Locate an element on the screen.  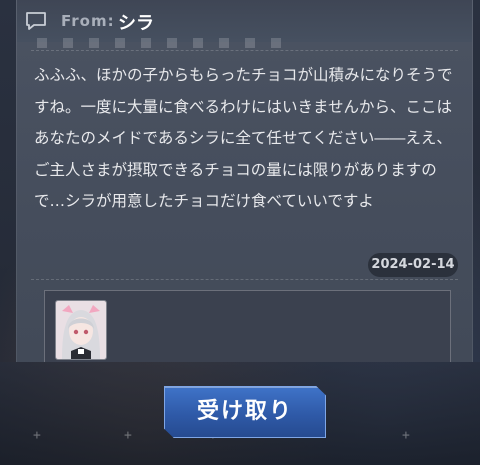
from-label: From: is located at coordinates (88, 21).